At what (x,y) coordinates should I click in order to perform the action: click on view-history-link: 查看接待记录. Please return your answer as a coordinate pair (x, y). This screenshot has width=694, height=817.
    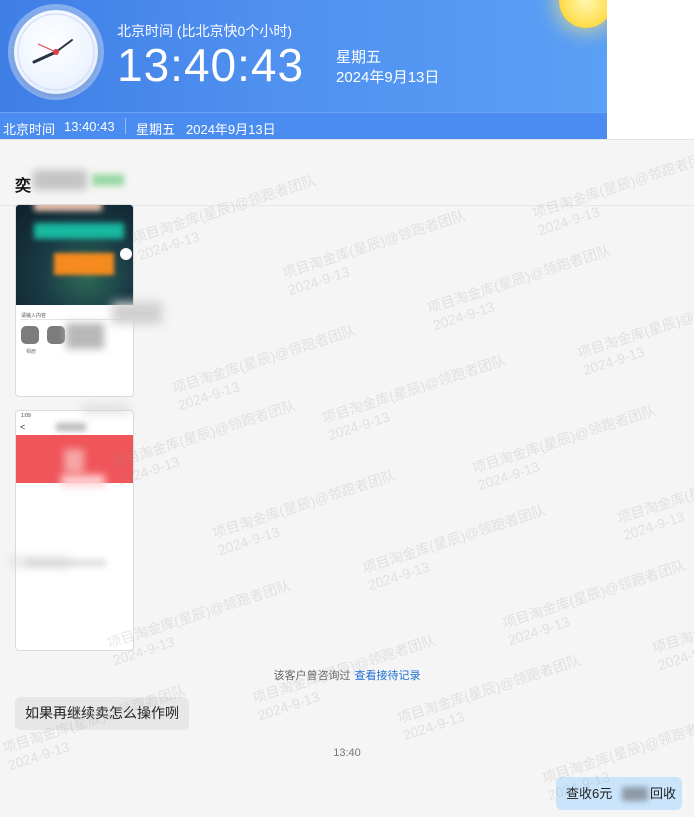
    Looking at the image, I should click on (388, 676).